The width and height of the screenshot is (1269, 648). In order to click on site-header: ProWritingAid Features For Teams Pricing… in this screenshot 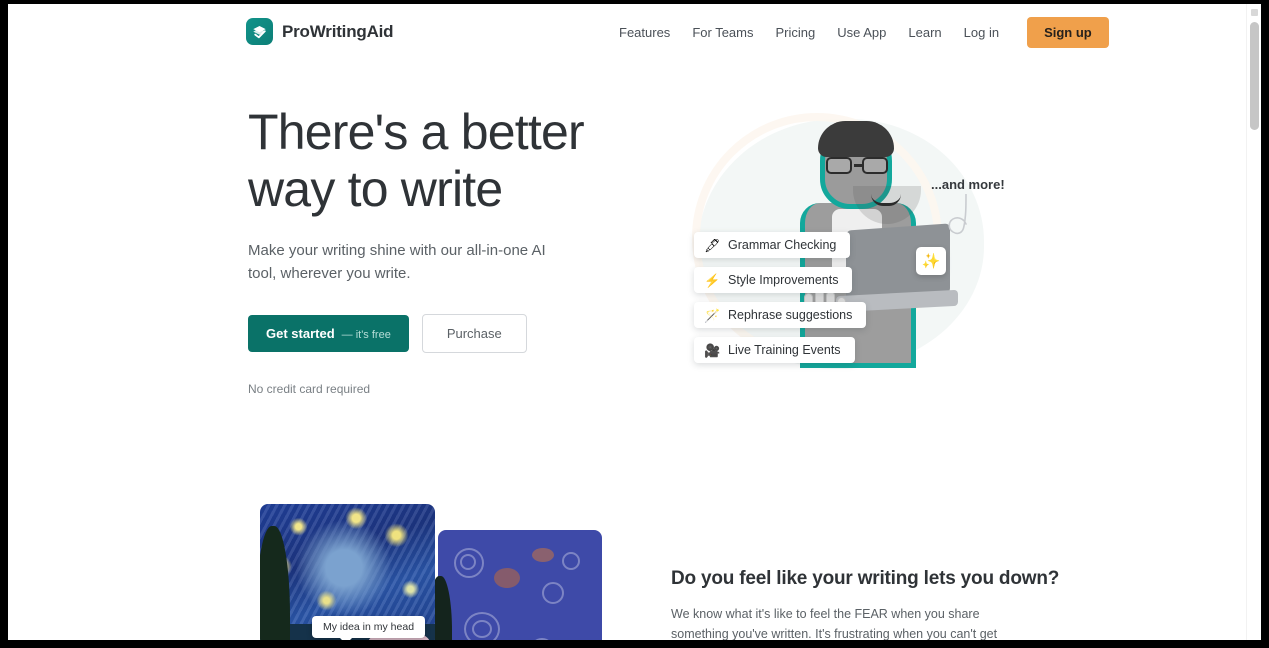, I will do `click(630, 32)`.